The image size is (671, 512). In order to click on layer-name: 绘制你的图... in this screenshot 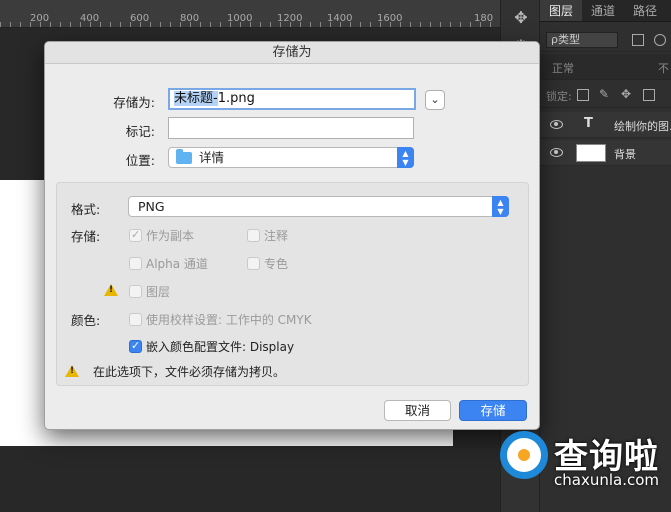, I will do `click(642, 126)`.